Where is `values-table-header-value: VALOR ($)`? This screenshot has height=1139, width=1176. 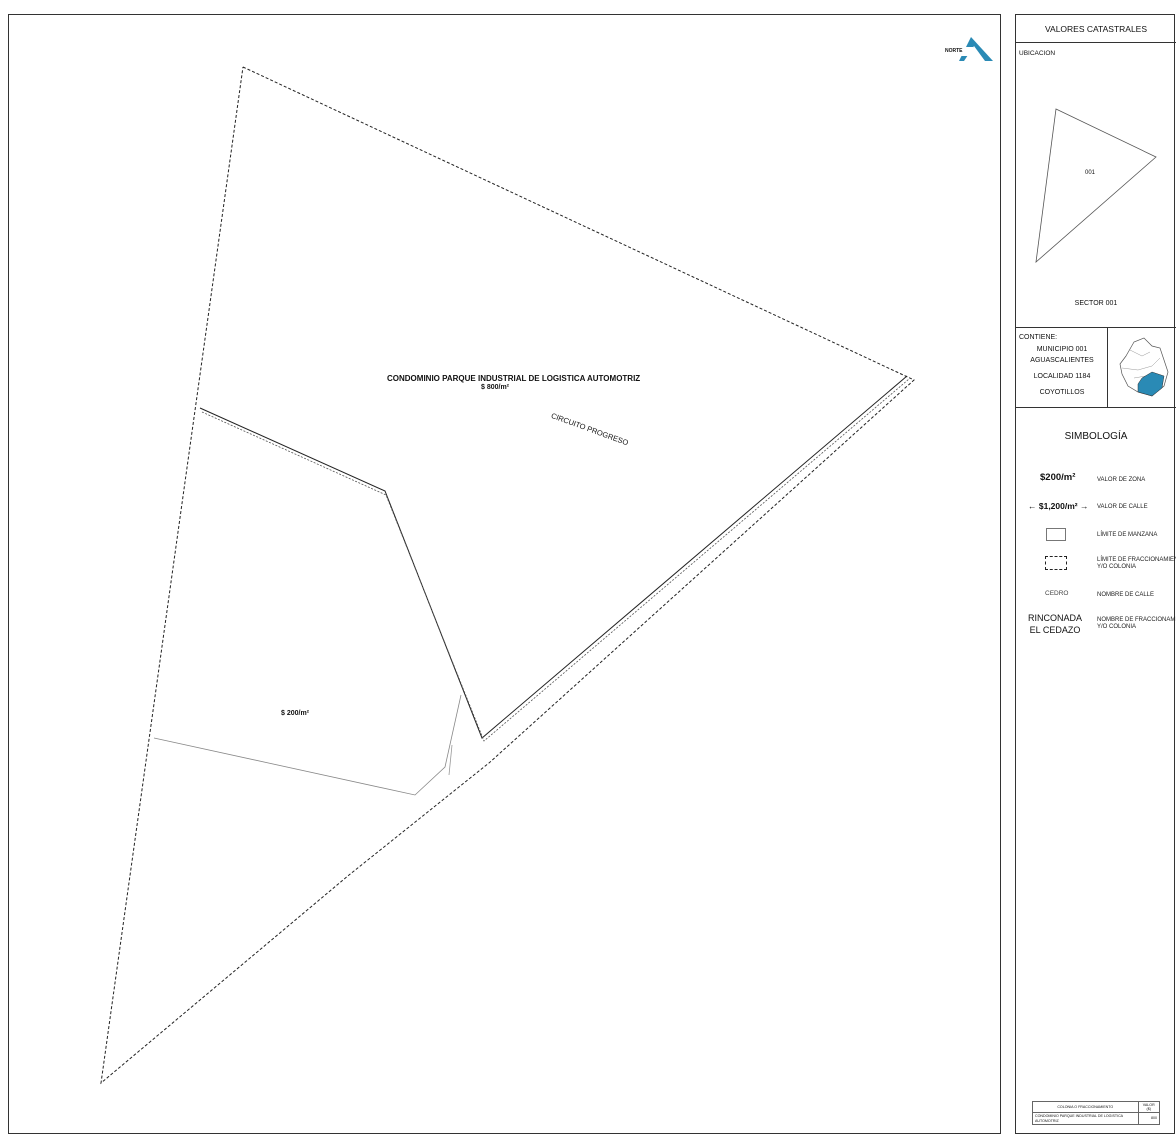 values-table-header-value: VALOR ($) is located at coordinates (1148, 1107).